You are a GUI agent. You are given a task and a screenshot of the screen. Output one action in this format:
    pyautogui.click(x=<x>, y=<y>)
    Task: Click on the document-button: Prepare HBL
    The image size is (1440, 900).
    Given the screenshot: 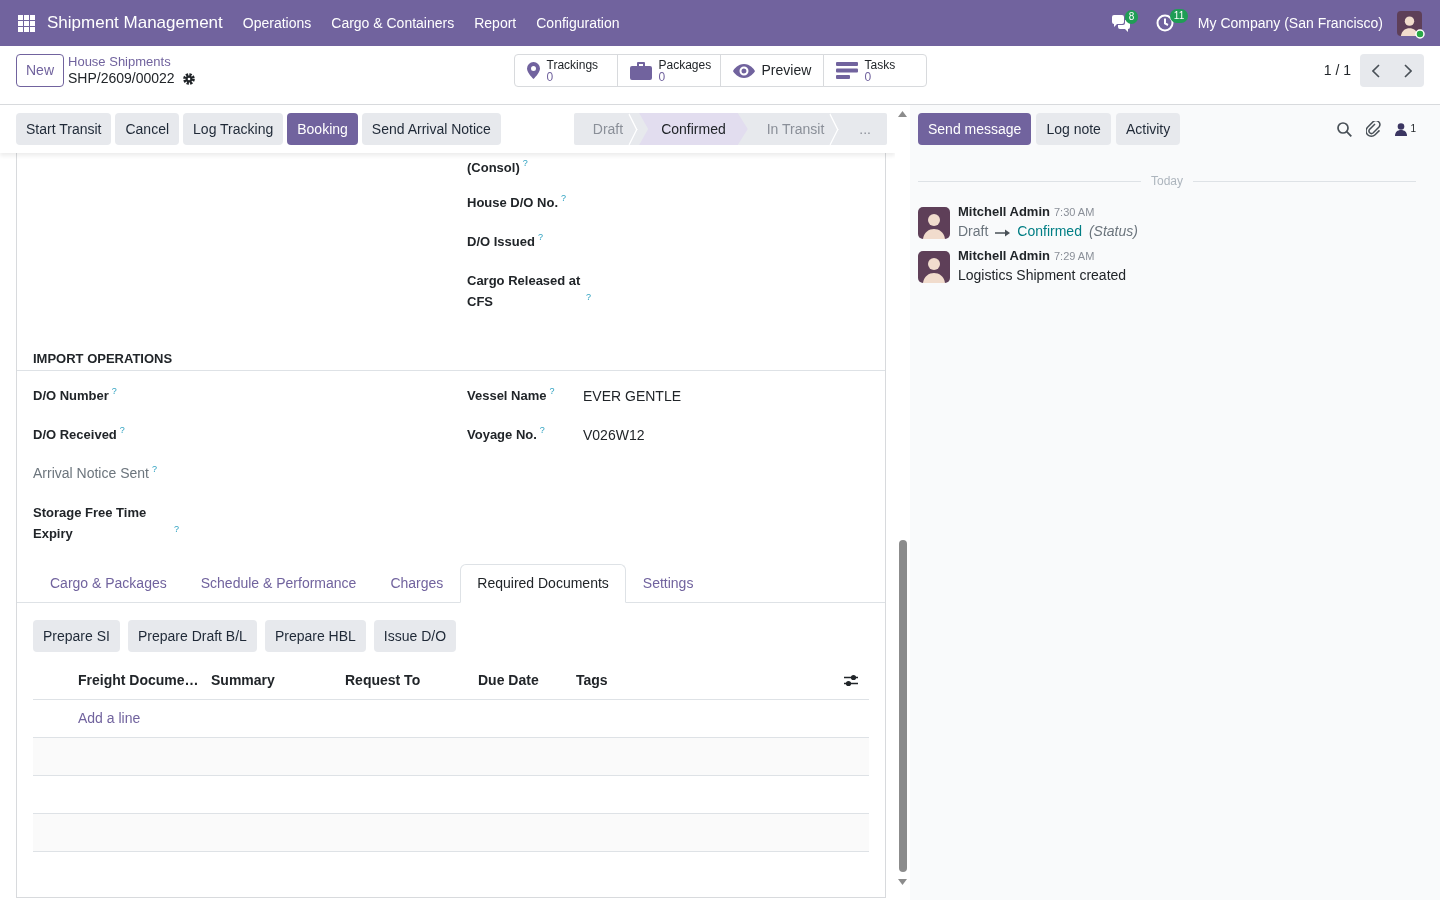 What is the action you would take?
    pyautogui.click(x=315, y=636)
    